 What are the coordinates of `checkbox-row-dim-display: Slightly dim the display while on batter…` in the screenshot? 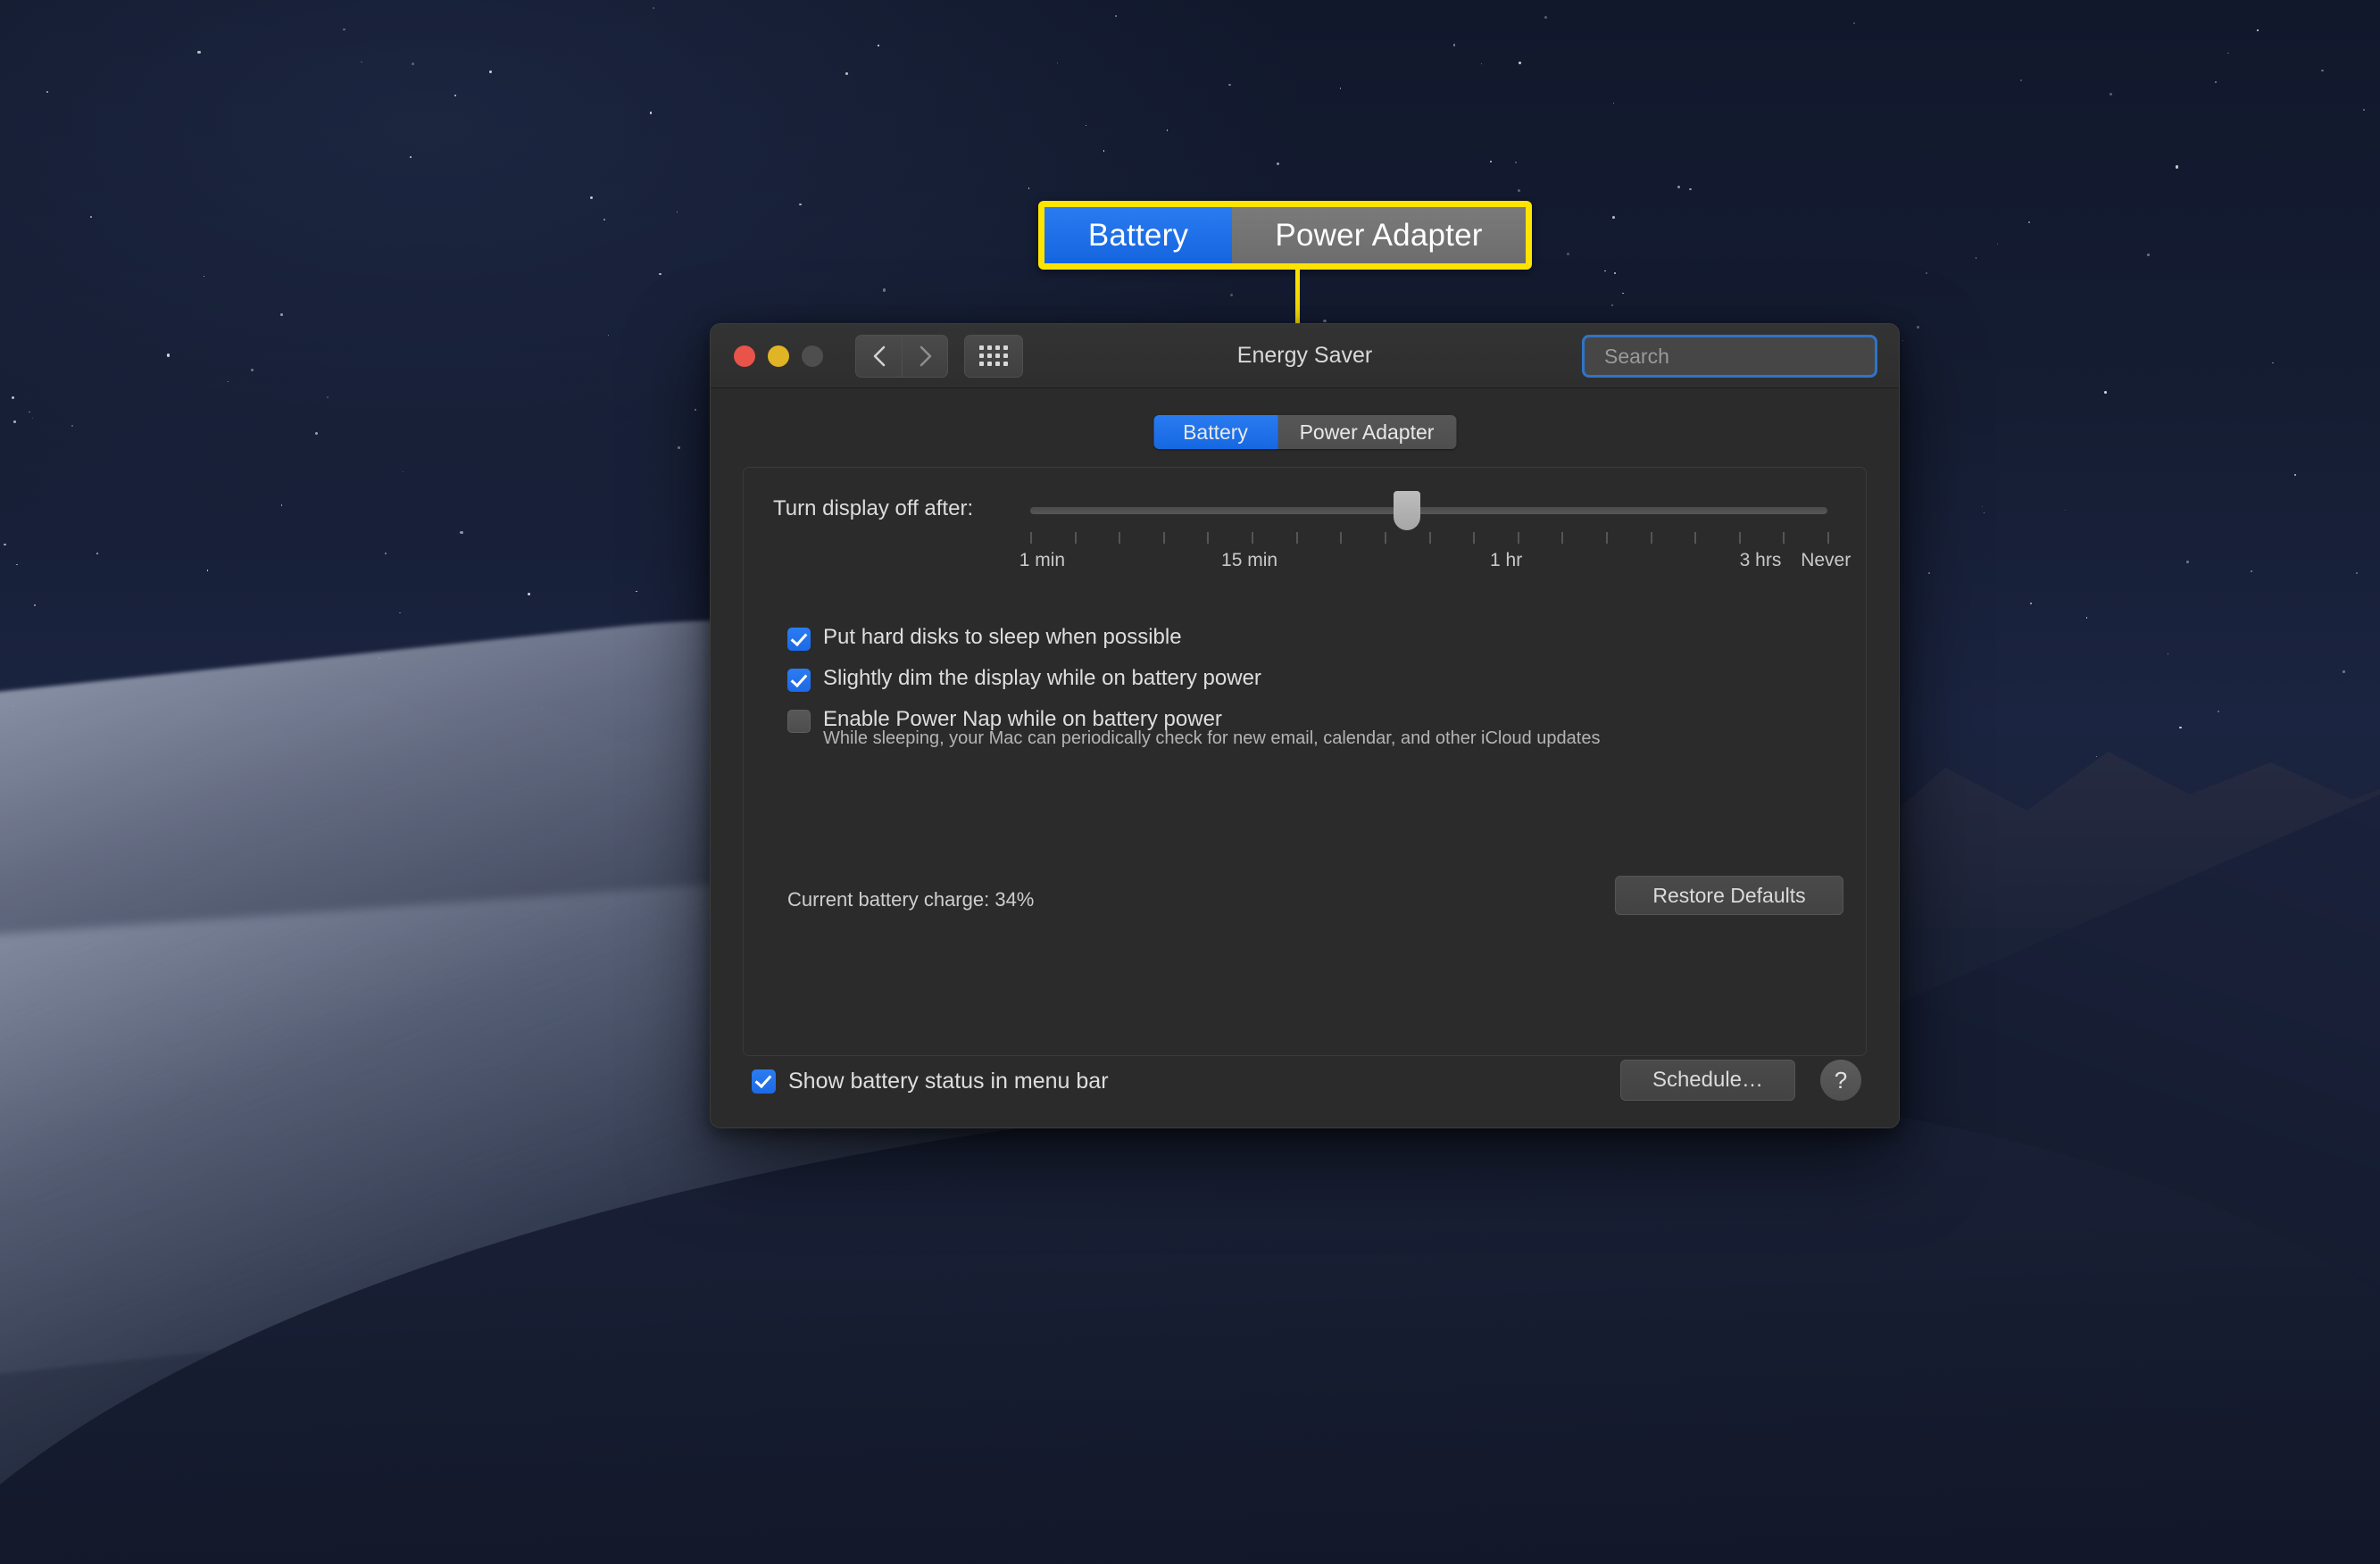 It's located at (1193, 679).